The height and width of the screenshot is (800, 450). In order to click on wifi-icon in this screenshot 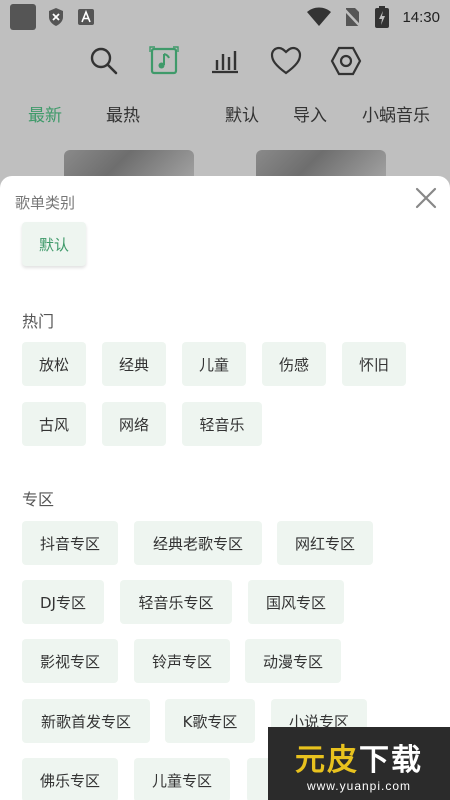, I will do `click(319, 17)`.